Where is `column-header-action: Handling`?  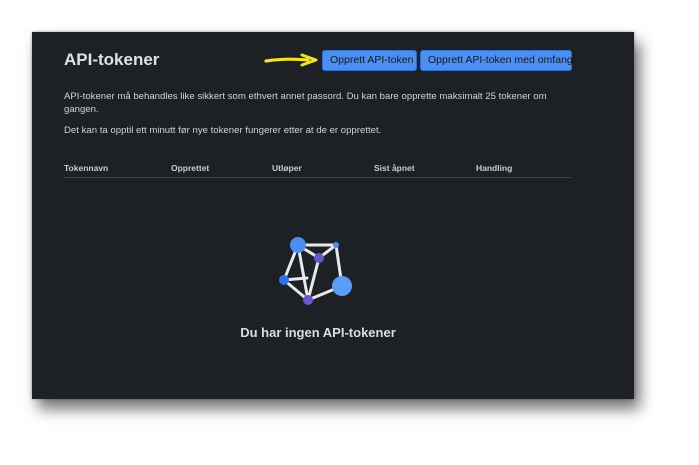
column-header-action: Handling is located at coordinates (494, 168).